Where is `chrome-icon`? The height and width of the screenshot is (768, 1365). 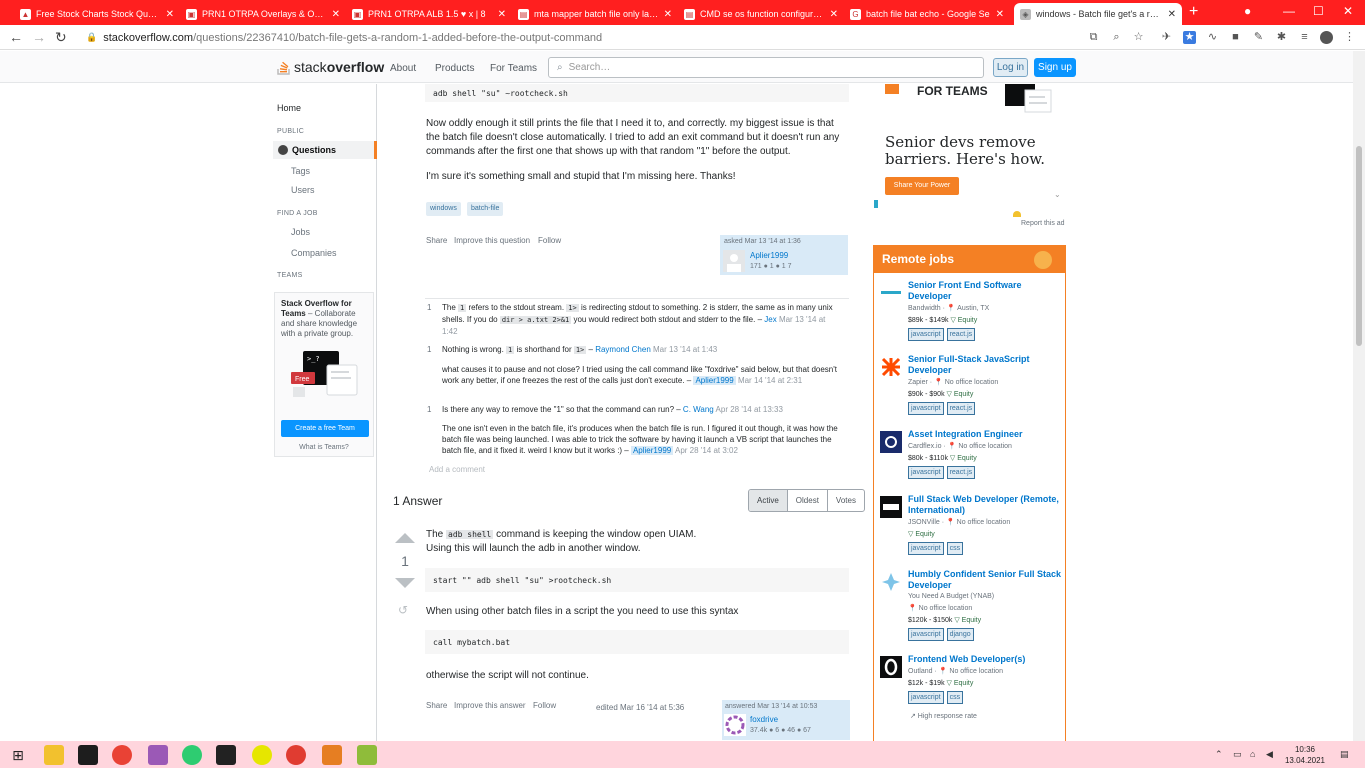 chrome-icon is located at coordinates (122, 755).